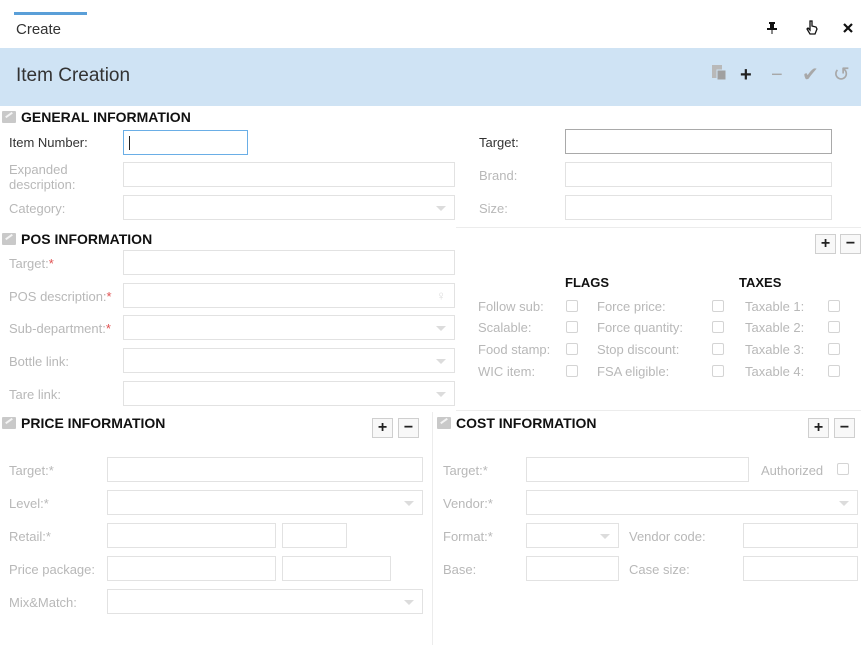 The width and height of the screenshot is (861, 645). I want to click on general-target-label: Target:, so click(499, 142).